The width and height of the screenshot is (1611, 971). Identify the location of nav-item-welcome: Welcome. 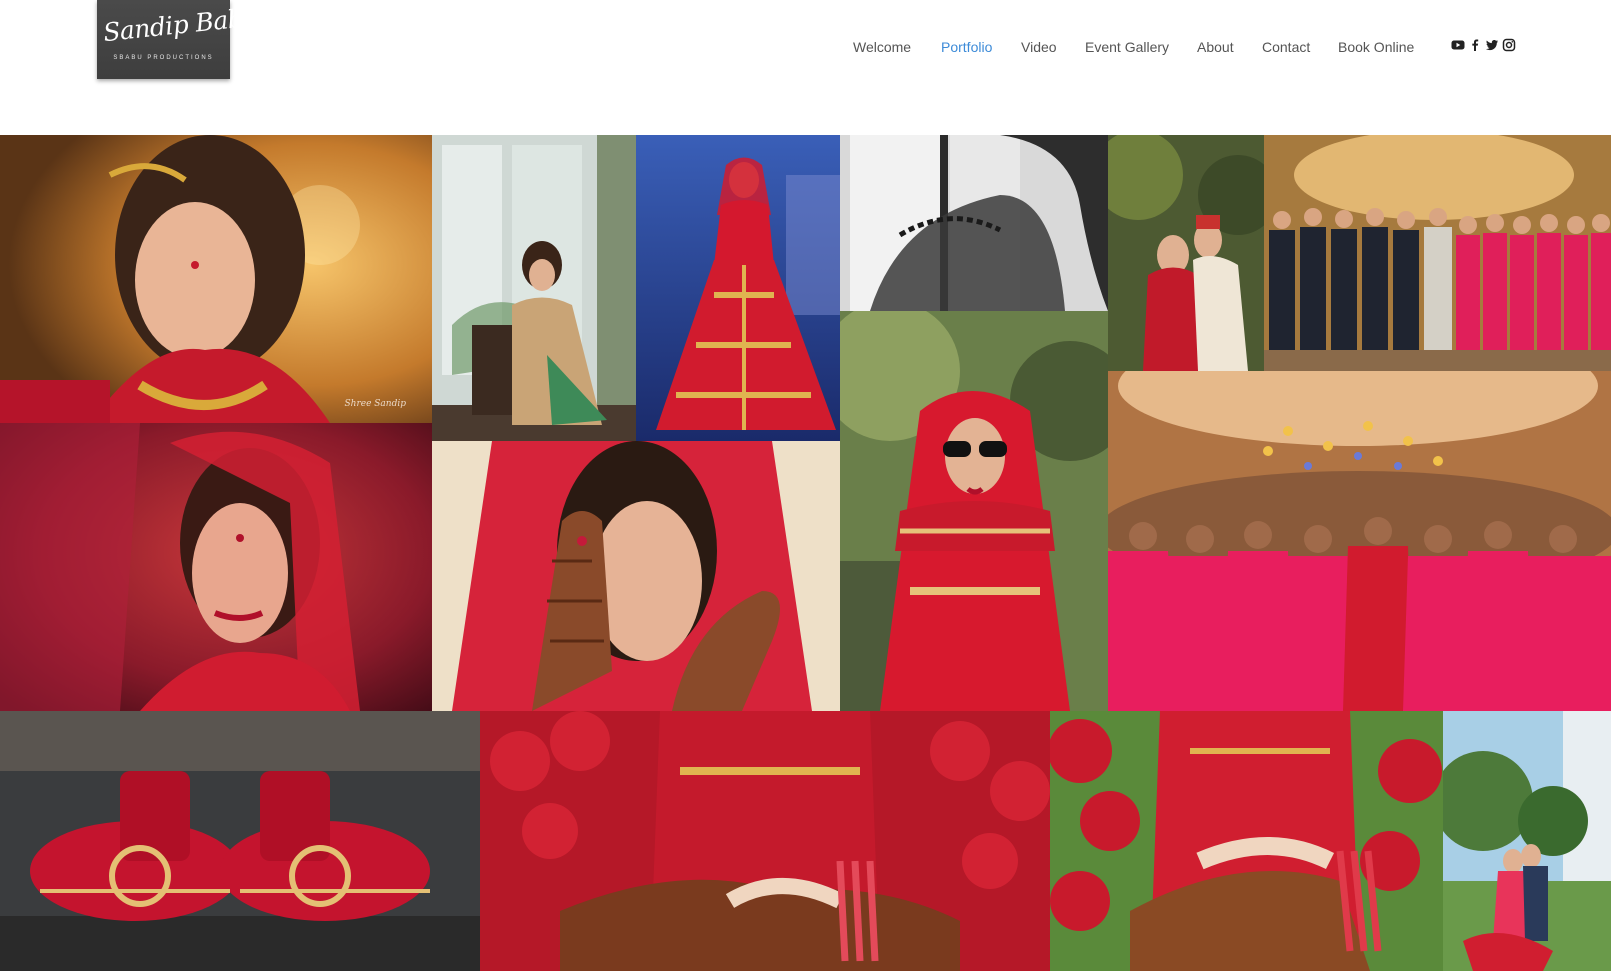
(882, 47).